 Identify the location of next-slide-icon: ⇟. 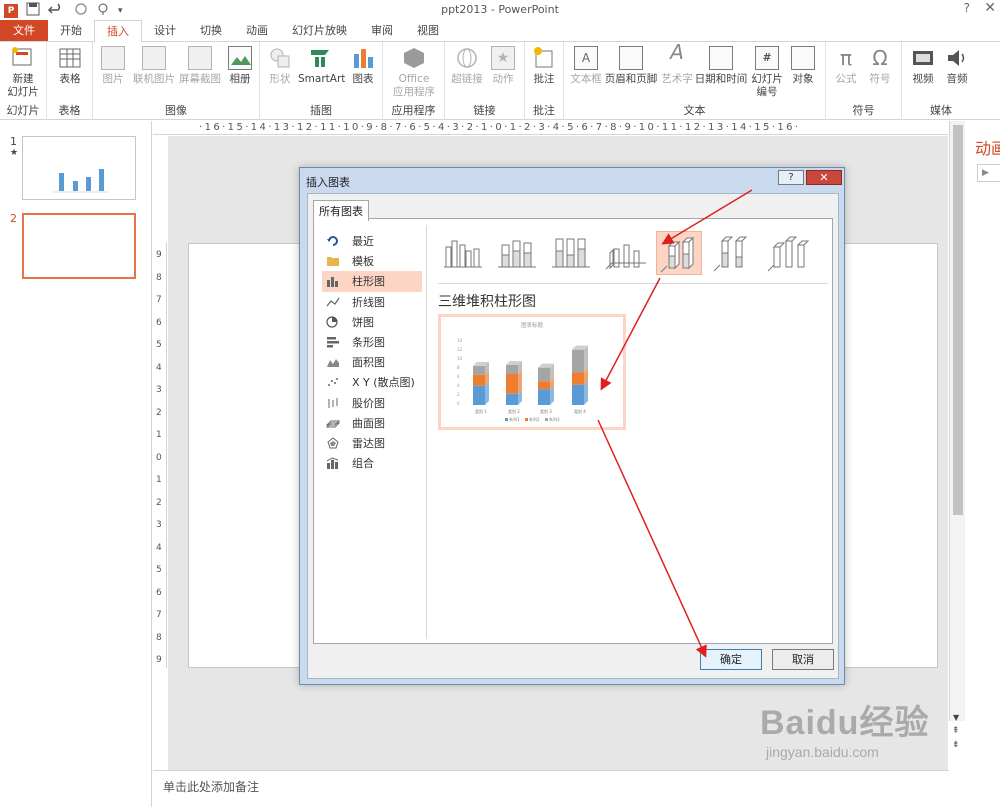
(956, 745).